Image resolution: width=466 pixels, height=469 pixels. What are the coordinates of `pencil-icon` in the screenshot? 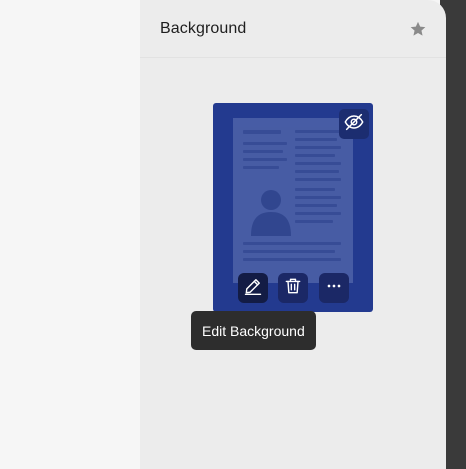 It's located at (253, 288).